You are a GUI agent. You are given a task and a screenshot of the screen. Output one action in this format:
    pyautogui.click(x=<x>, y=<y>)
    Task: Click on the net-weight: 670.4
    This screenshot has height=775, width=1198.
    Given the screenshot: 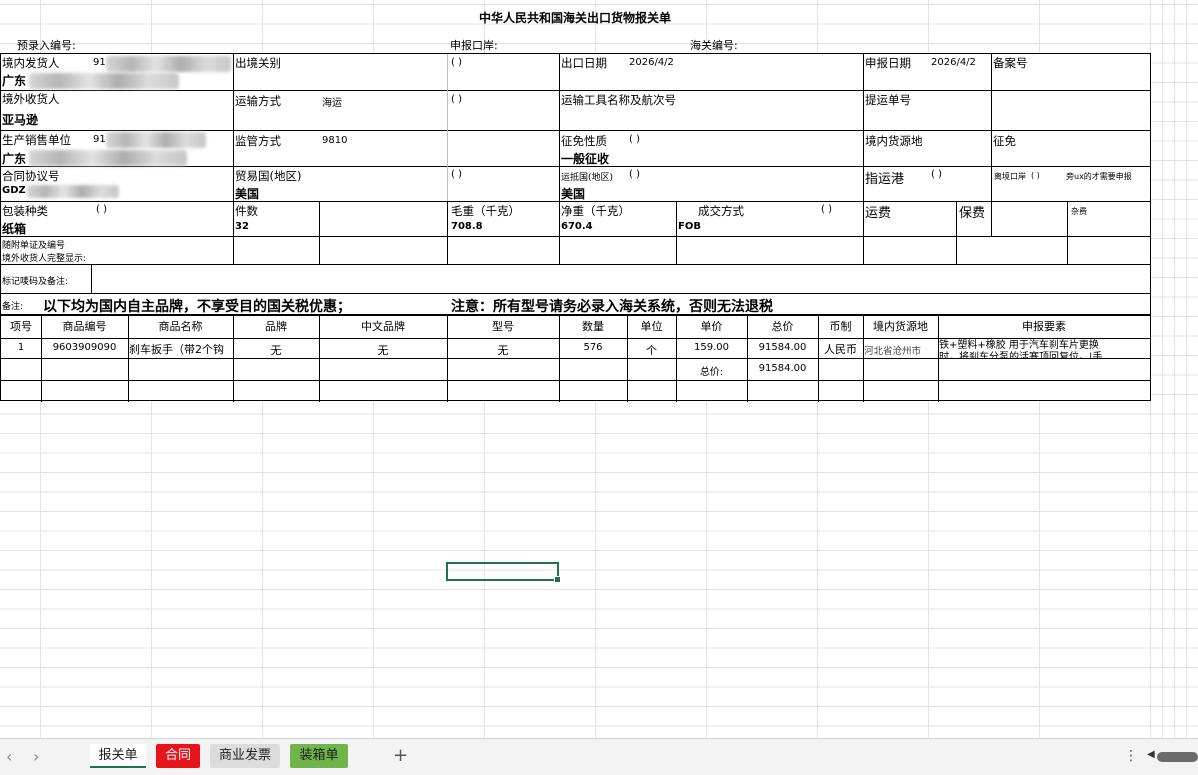 What is the action you would take?
    pyautogui.click(x=577, y=226)
    